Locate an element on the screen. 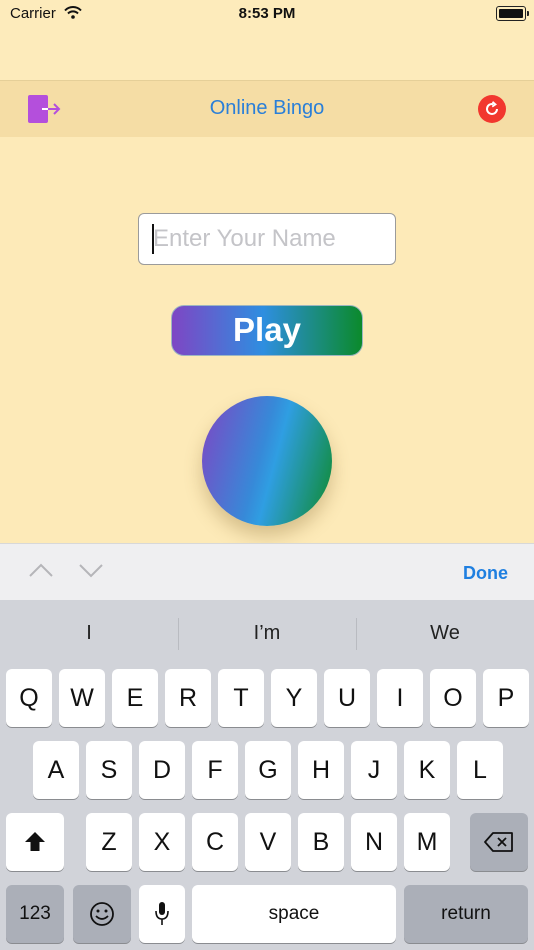  suggestion-3: We is located at coordinates (445, 633).